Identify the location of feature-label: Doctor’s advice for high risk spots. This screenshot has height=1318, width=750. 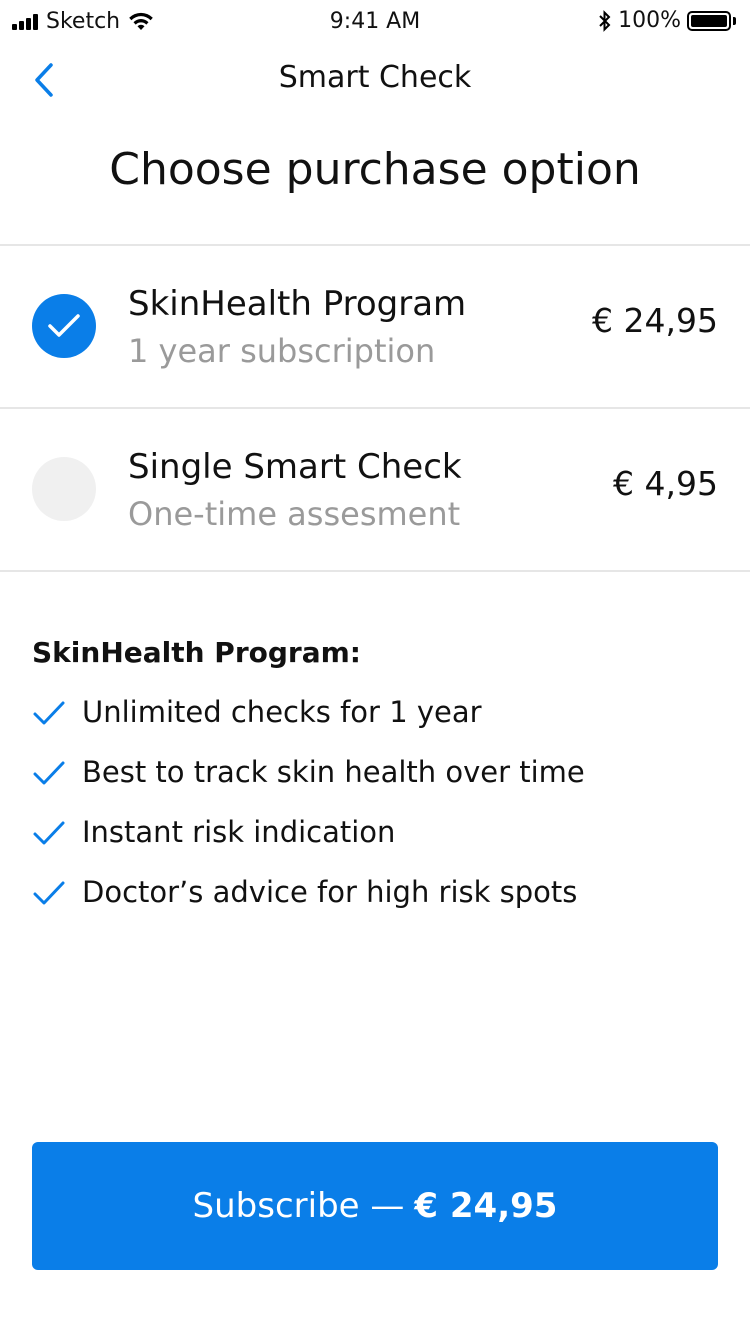
(330, 892).